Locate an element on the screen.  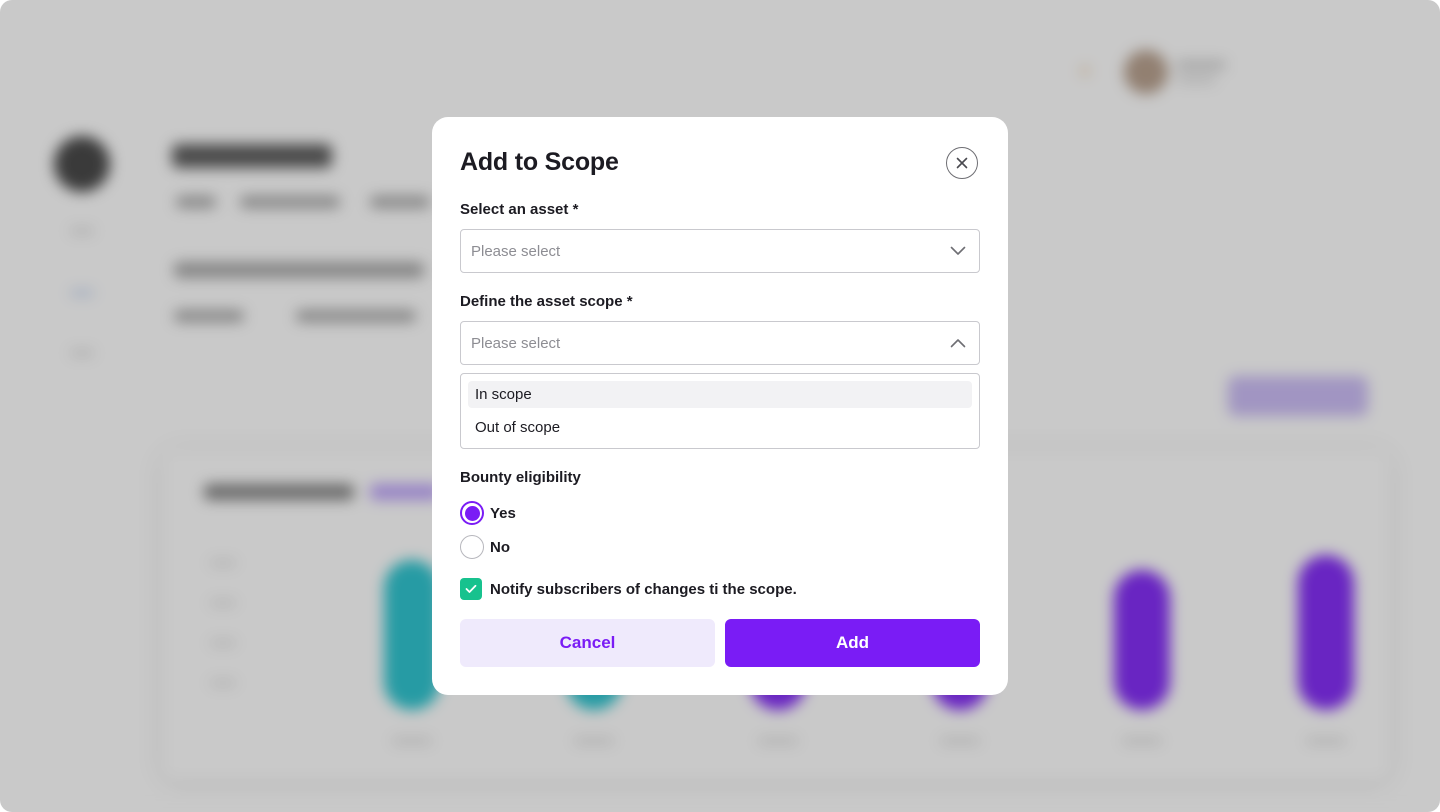
chevron-up-icon is located at coordinates (958, 343).